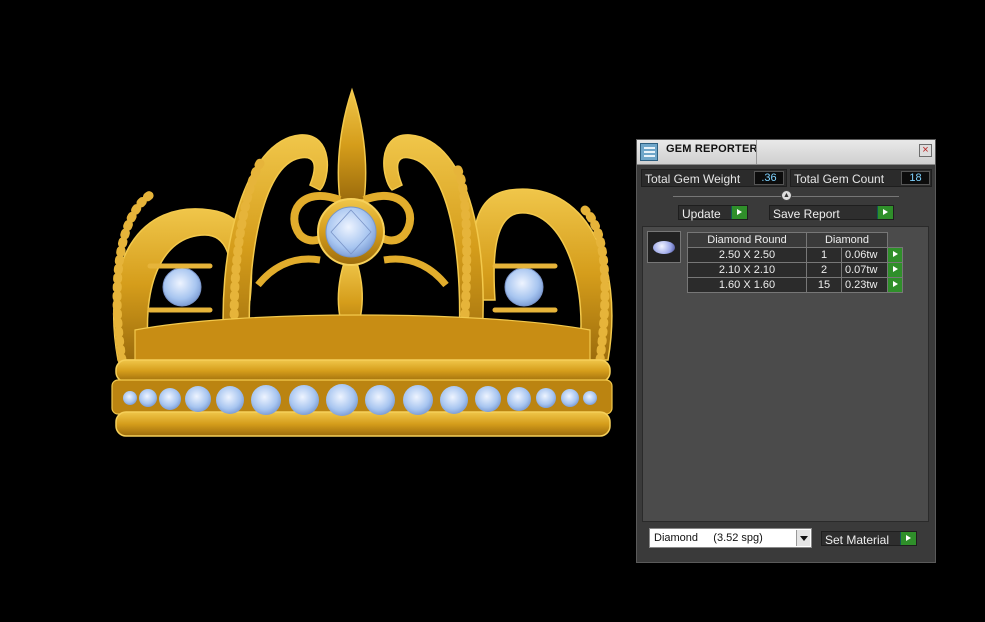  Describe the element at coordinates (925, 150) in the screenshot. I see `close-icon: ×` at that location.